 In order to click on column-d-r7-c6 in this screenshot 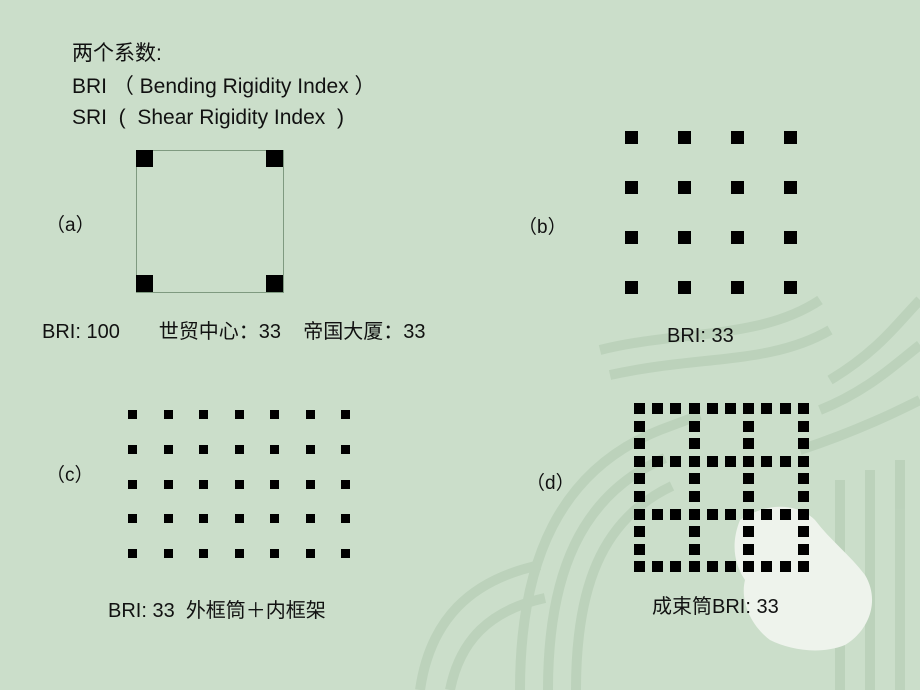, I will do `click(748, 531)`.